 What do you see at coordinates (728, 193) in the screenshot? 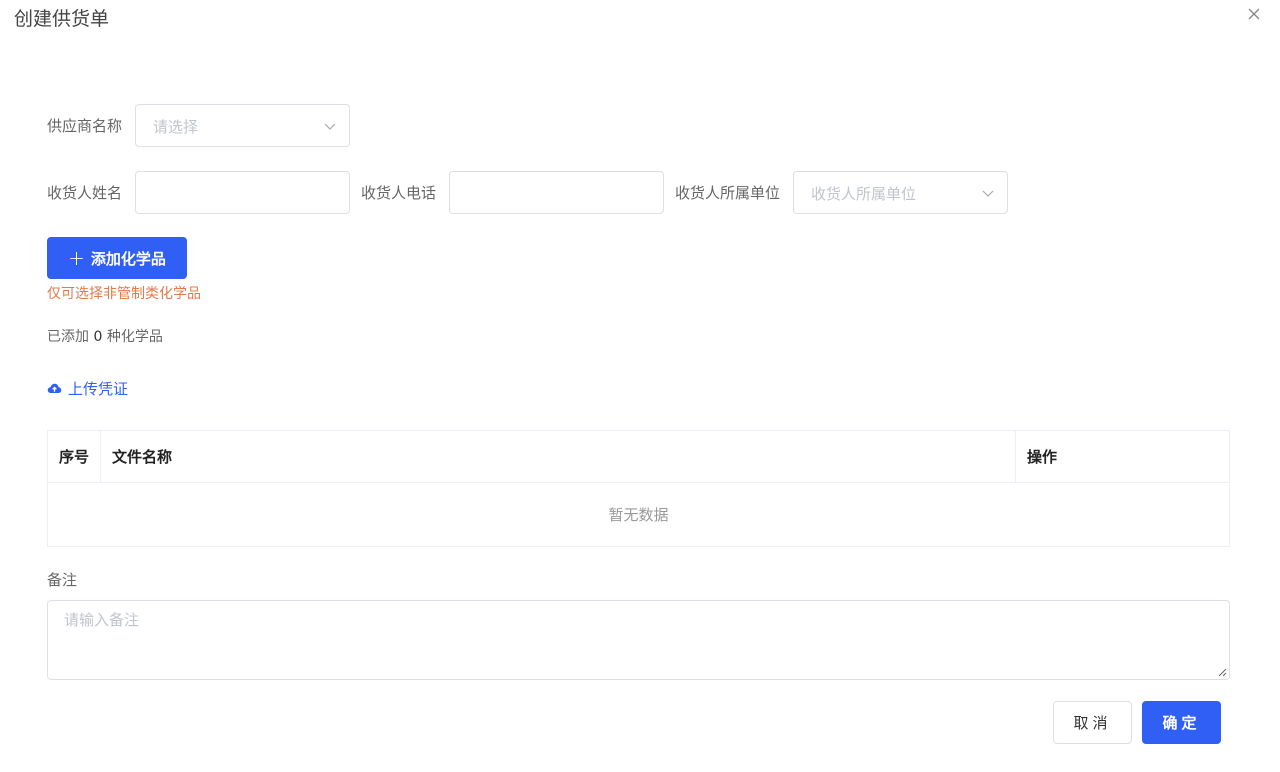
I see `receiver-unit-label: 收货人所属单位` at bounding box center [728, 193].